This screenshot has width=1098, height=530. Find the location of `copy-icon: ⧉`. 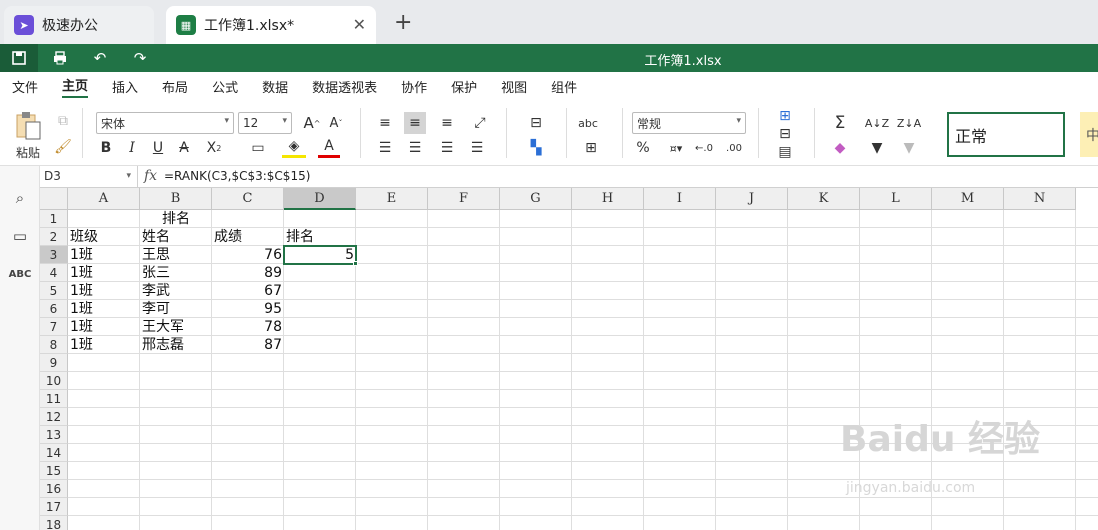

copy-icon: ⧉ is located at coordinates (63, 121).